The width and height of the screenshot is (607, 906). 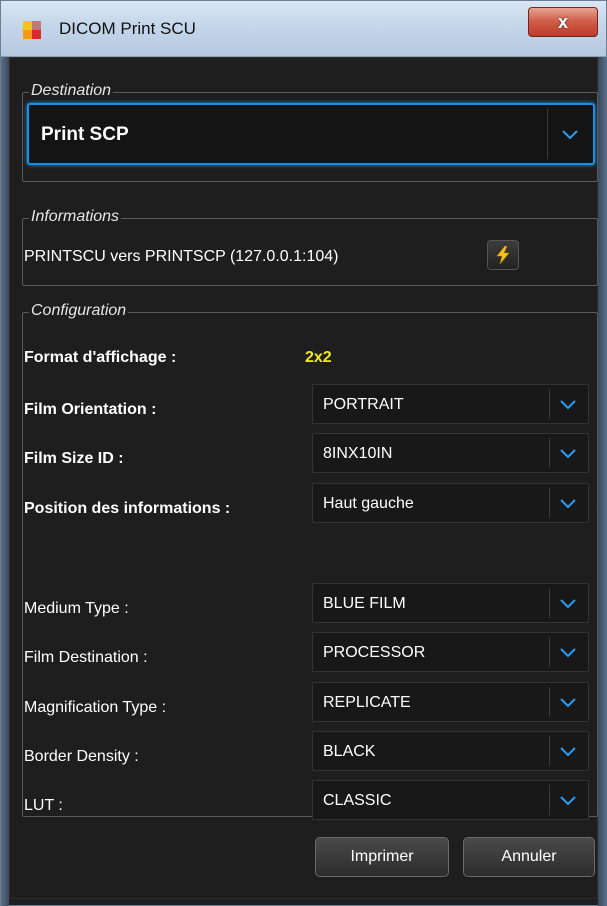 What do you see at coordinates (79, 311) in the screenshot?
I see `configuration-legend: Configuration` at bounding box center [79, 311].